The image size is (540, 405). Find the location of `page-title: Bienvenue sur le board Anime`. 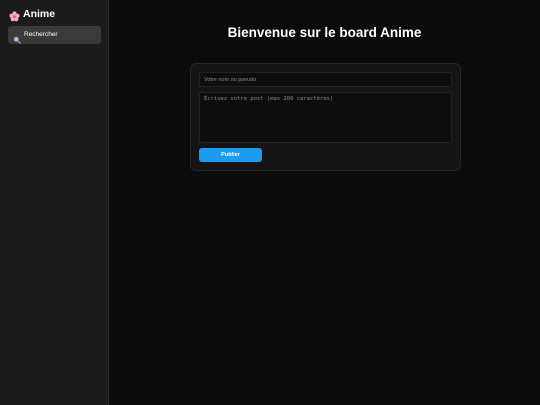

page-title: Bienvenue sur le board Anime is located at coordinates (324, 32).